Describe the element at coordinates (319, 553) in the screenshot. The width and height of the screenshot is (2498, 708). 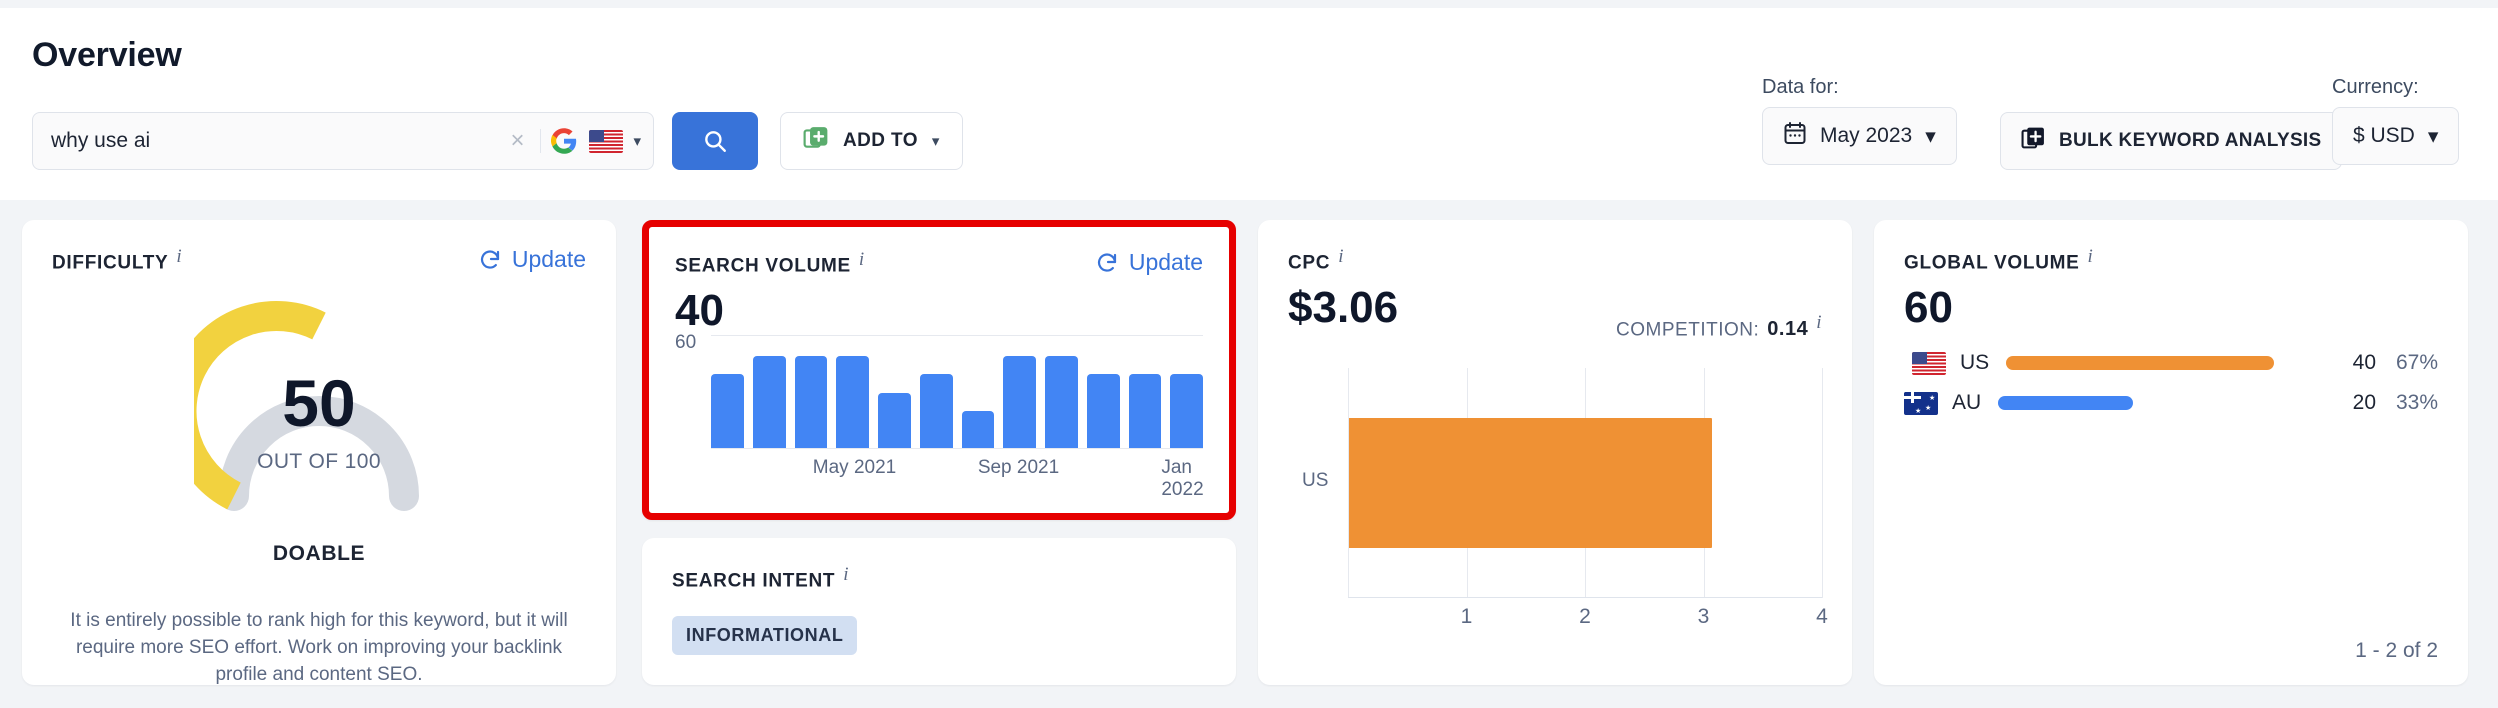
I see `difficulty-verdict: DOABLE` at that location.